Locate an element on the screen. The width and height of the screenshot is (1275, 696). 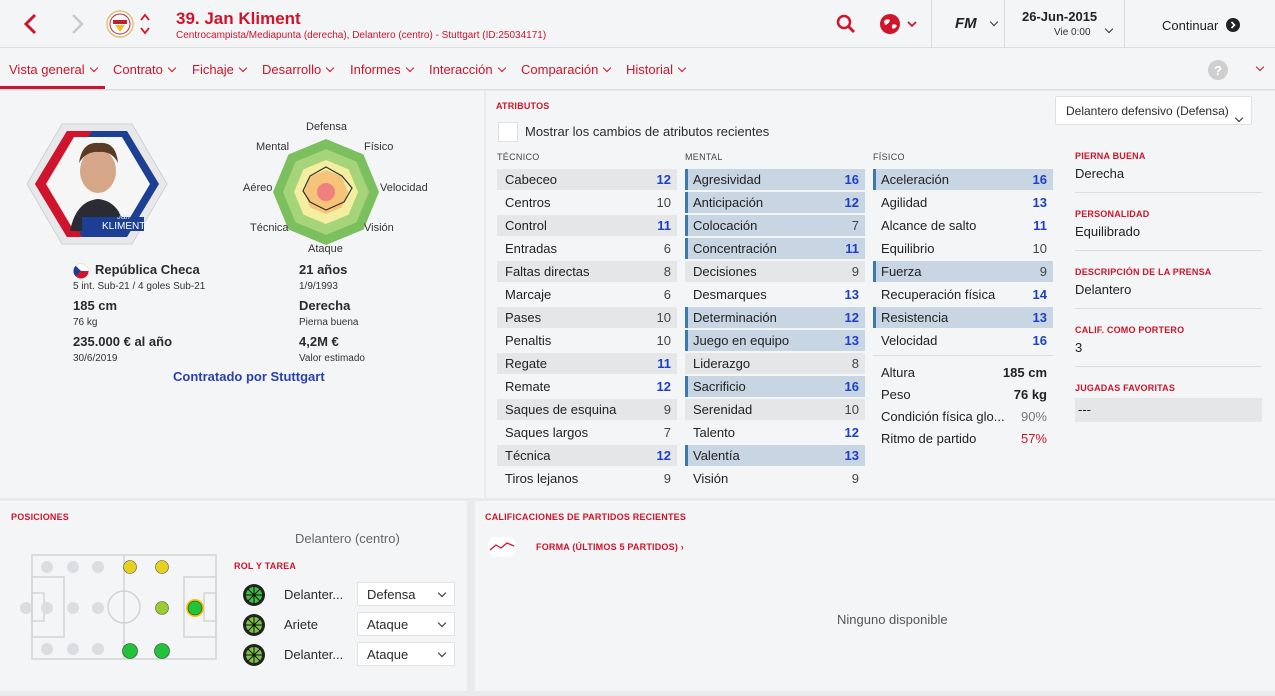
tab-contrato: Contrato is located at coordinates (145, 69).